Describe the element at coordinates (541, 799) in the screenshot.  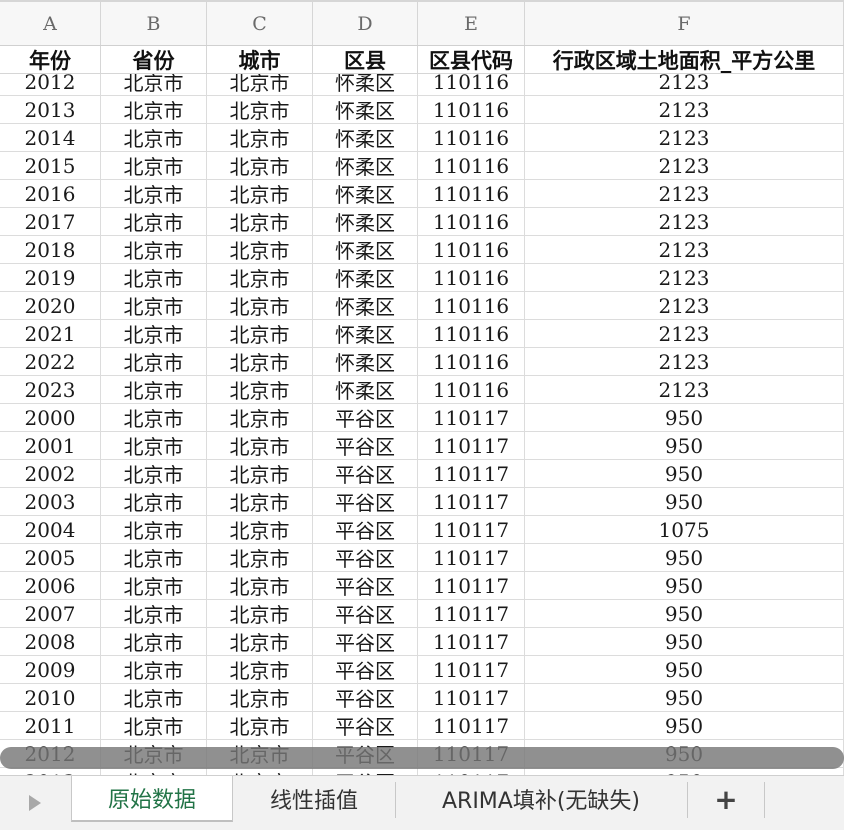
I see `tab-arima-fill: ARIMA填补(无缺失)` at that location.